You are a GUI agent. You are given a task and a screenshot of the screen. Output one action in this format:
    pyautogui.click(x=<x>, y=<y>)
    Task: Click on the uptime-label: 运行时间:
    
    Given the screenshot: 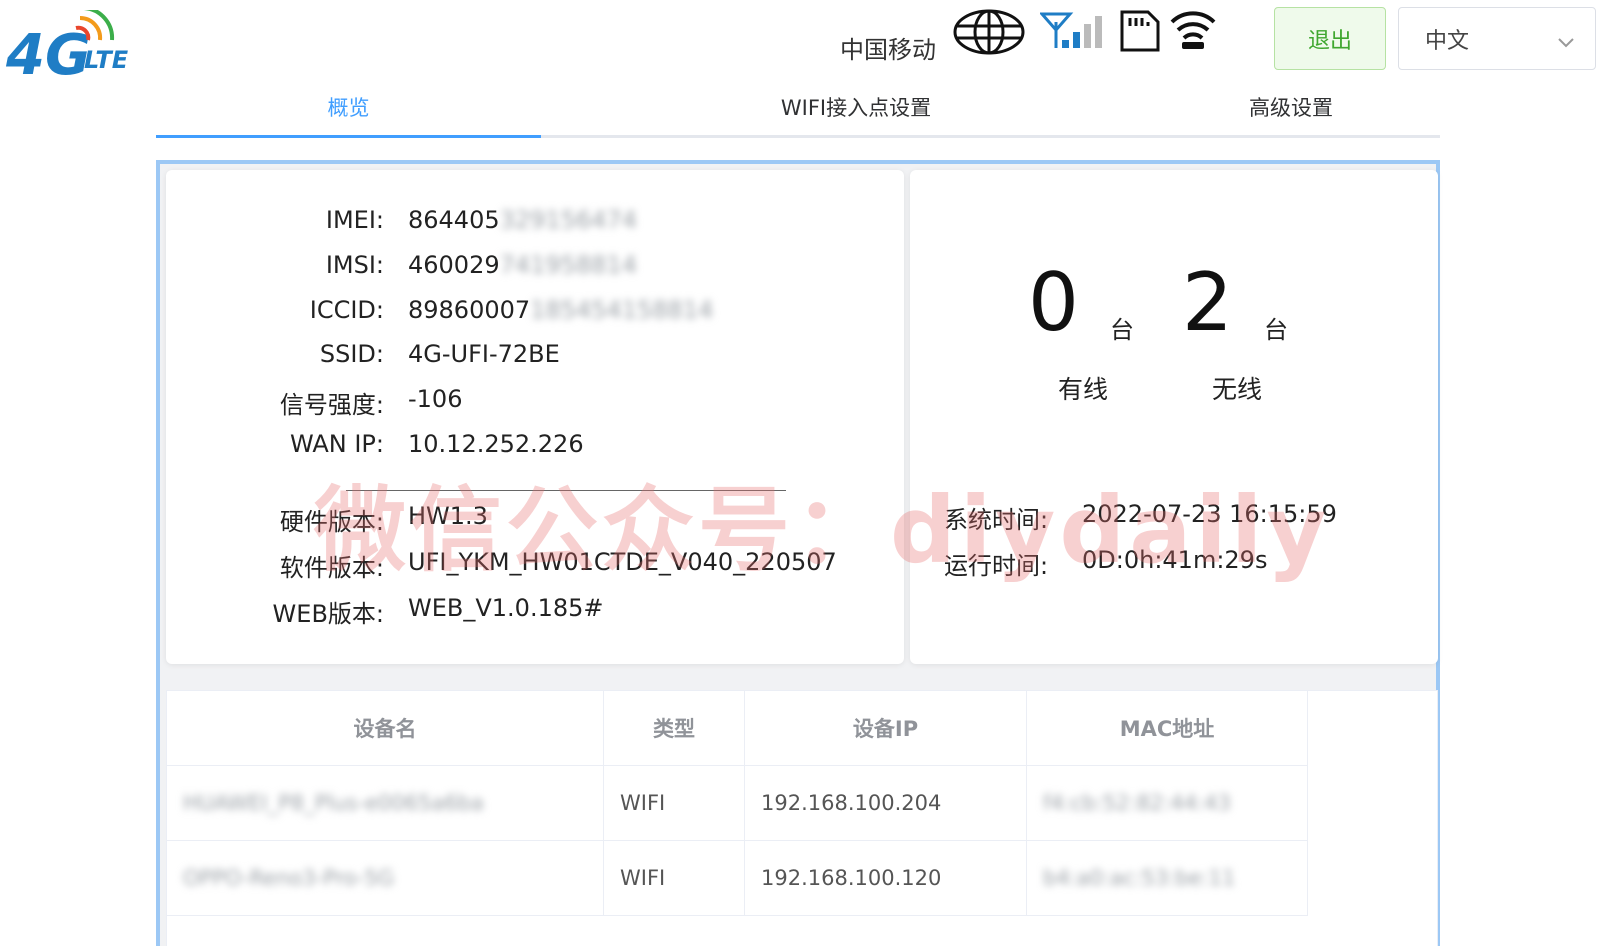 What is the action you would take?
    pyautogui.click(x=996, y=566)
    